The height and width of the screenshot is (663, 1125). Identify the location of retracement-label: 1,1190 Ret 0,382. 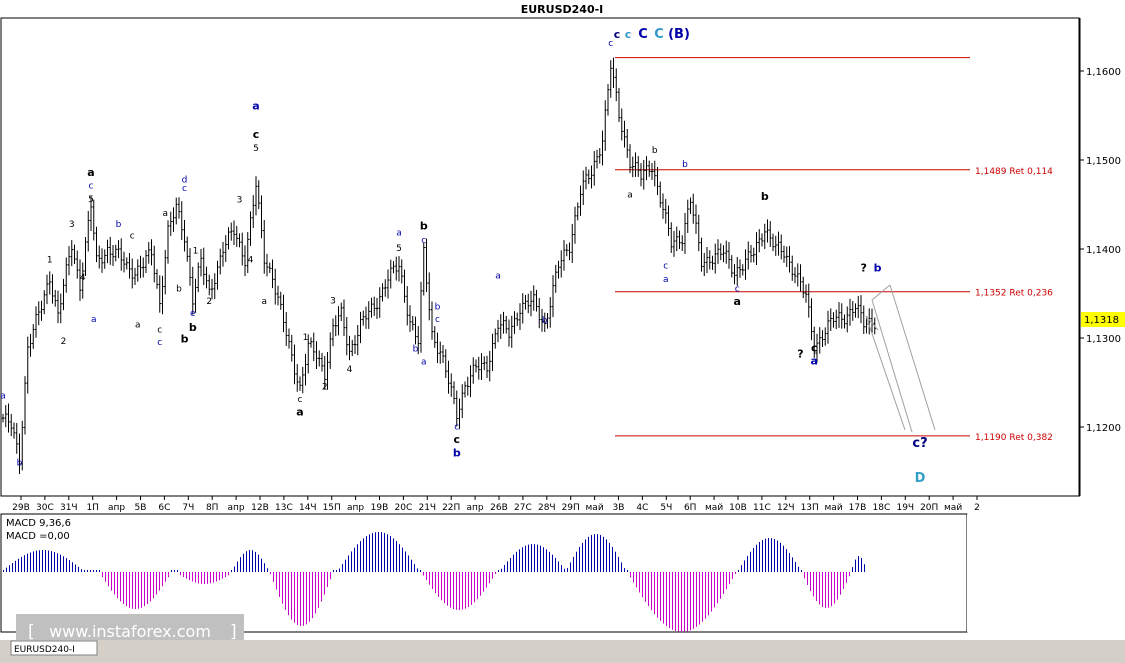
(1014, 438).